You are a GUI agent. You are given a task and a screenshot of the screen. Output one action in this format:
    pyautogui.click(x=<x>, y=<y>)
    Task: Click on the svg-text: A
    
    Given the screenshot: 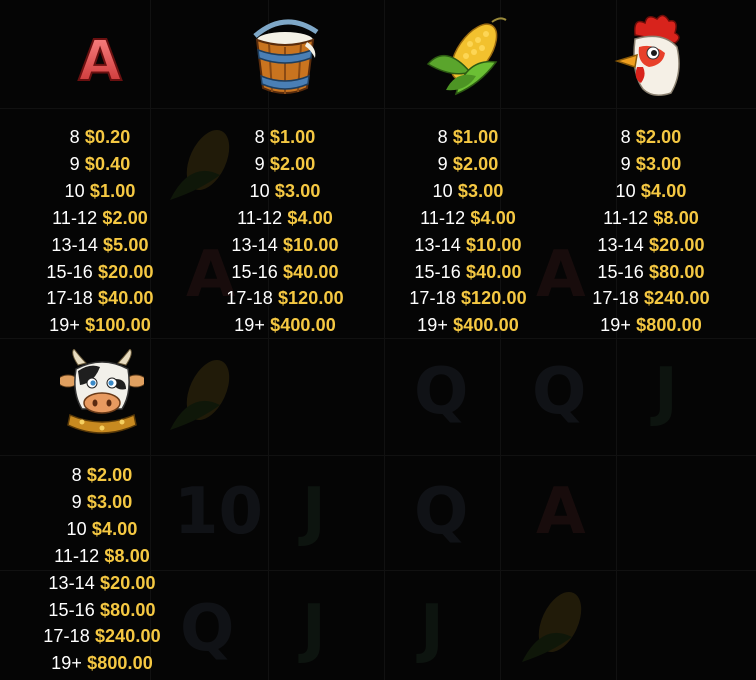 What is the action you would take?
    pyautogui.click(x=100, y=60)
    